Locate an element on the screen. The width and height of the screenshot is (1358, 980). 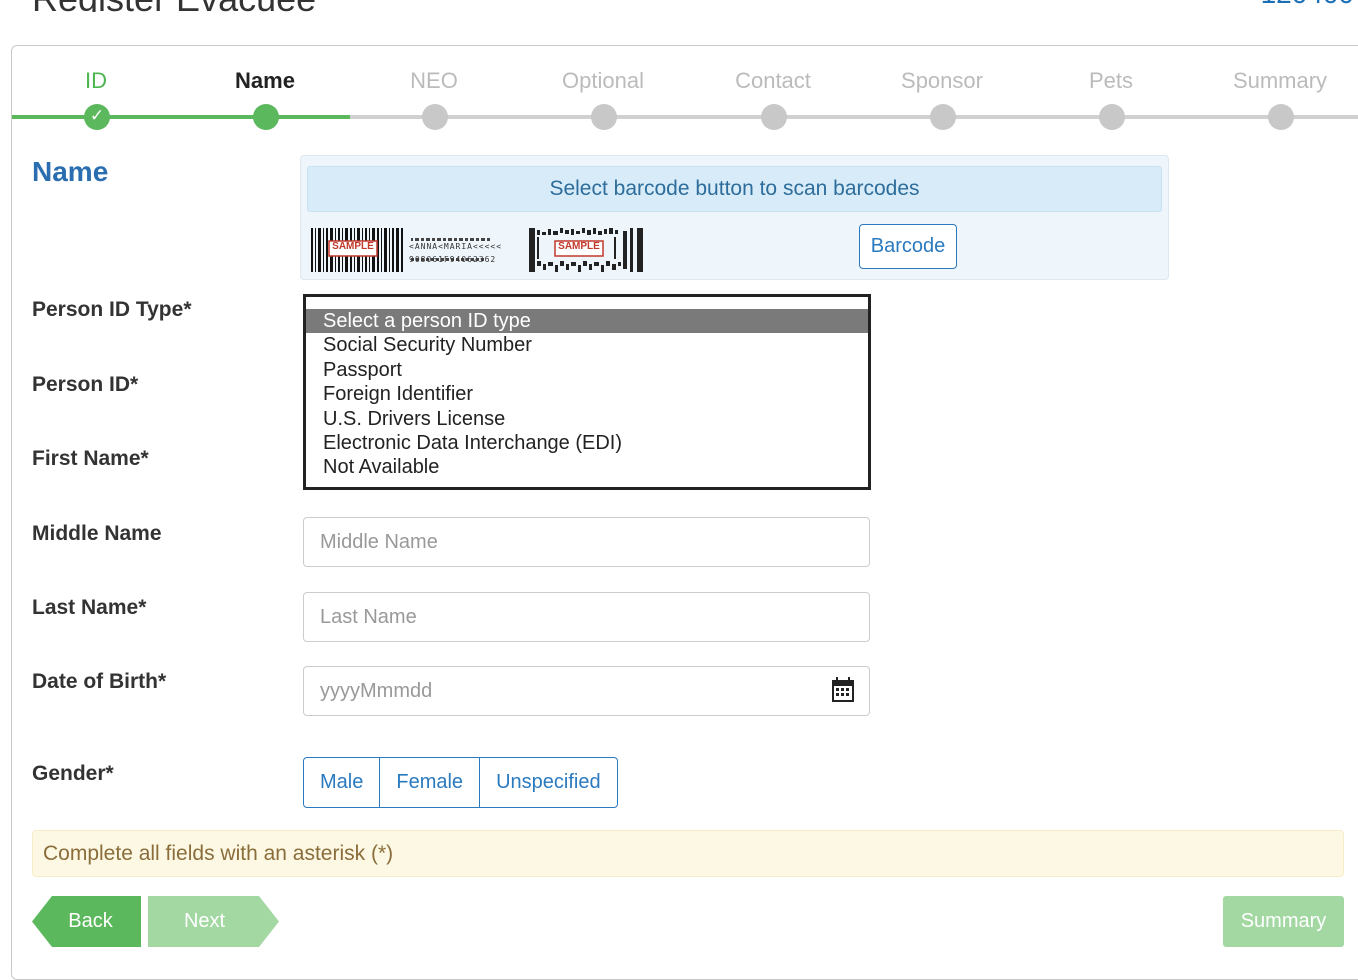
person-id-type-option: Electronic Data Interchange (EDI) is located at coordinates (587, 443).